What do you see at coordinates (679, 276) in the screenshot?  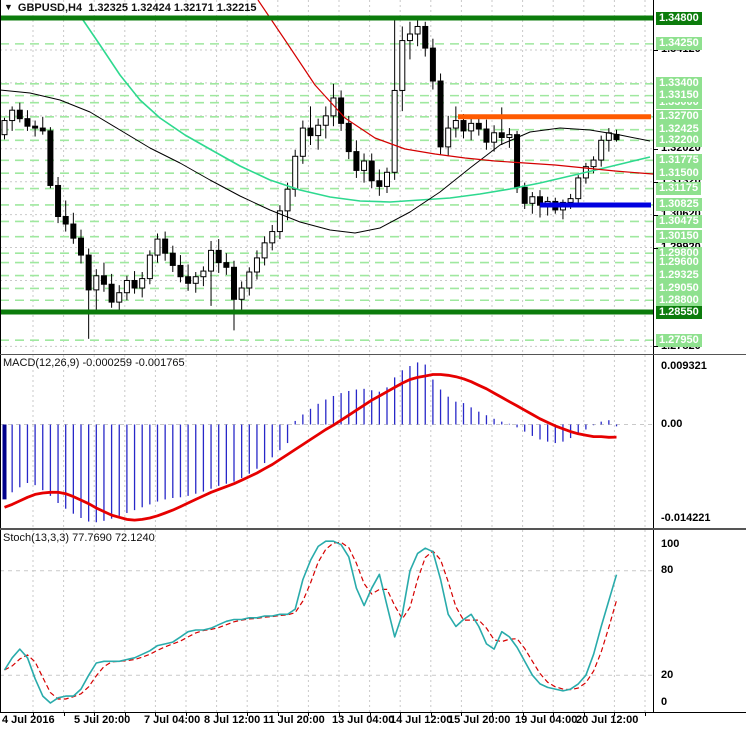 I see `price-axis-label-level: 1.29325` at bounding box center [679, 276].